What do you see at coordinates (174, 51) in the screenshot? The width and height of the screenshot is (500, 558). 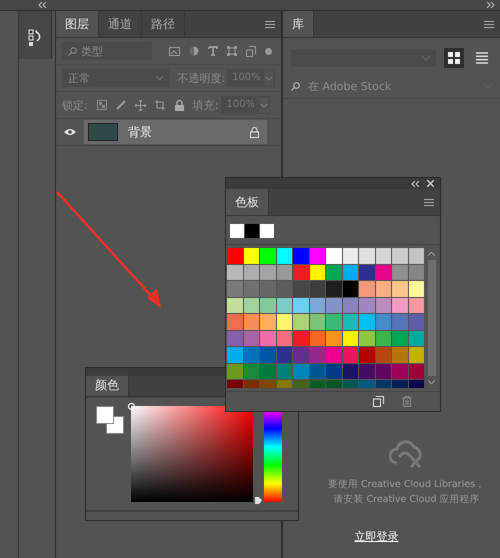 I see `image-icon` at bounding box center [174, 51].